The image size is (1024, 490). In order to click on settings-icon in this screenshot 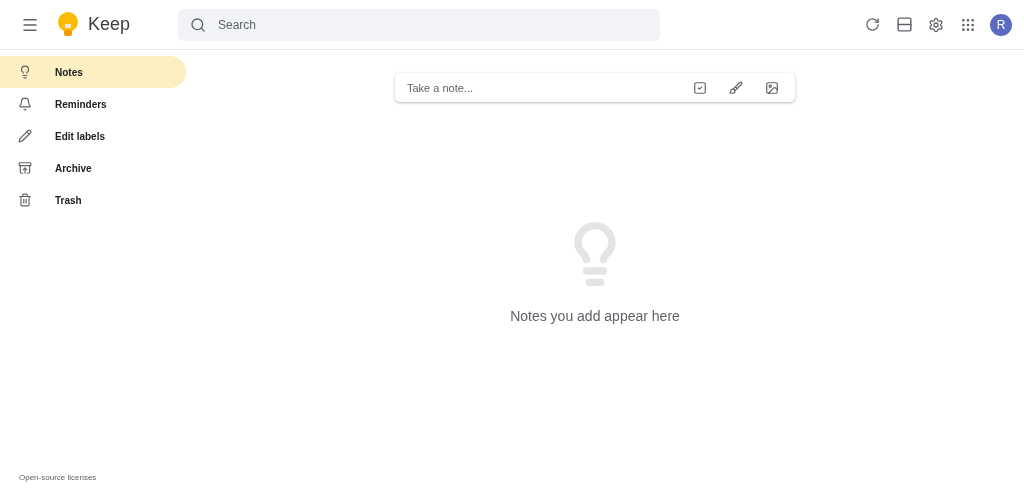, I will do `click(936, 24)`.